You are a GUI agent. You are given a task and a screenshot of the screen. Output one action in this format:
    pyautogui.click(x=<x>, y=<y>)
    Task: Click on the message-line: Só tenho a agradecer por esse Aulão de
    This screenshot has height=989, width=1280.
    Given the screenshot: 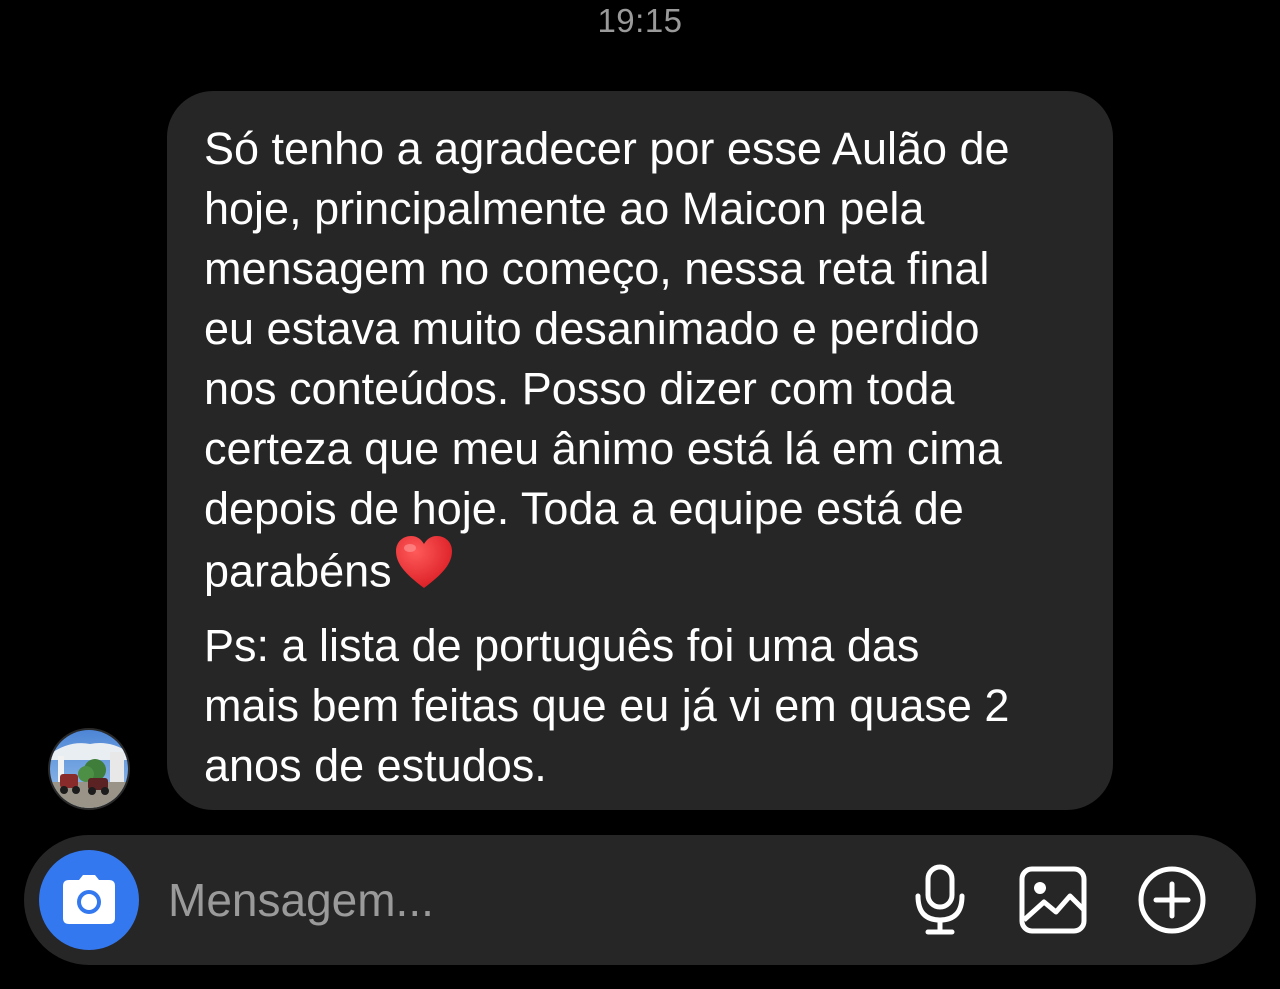 What is the action you would take?
    pyautogui.click(x=607, y=148)
    